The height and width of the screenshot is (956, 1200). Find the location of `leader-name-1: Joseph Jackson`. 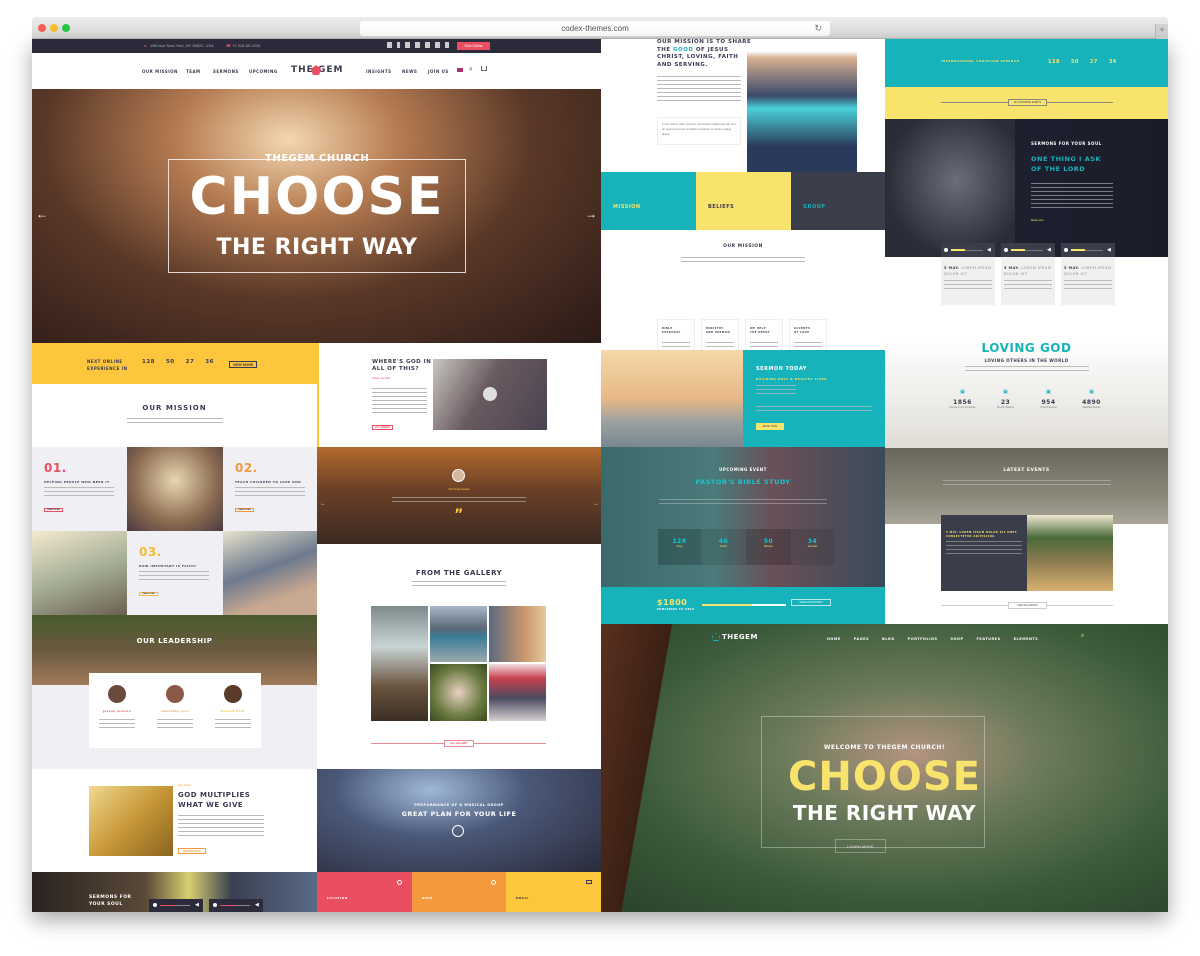

leader-name-1: Joseph Jackson is located at coordinates (117, 711).